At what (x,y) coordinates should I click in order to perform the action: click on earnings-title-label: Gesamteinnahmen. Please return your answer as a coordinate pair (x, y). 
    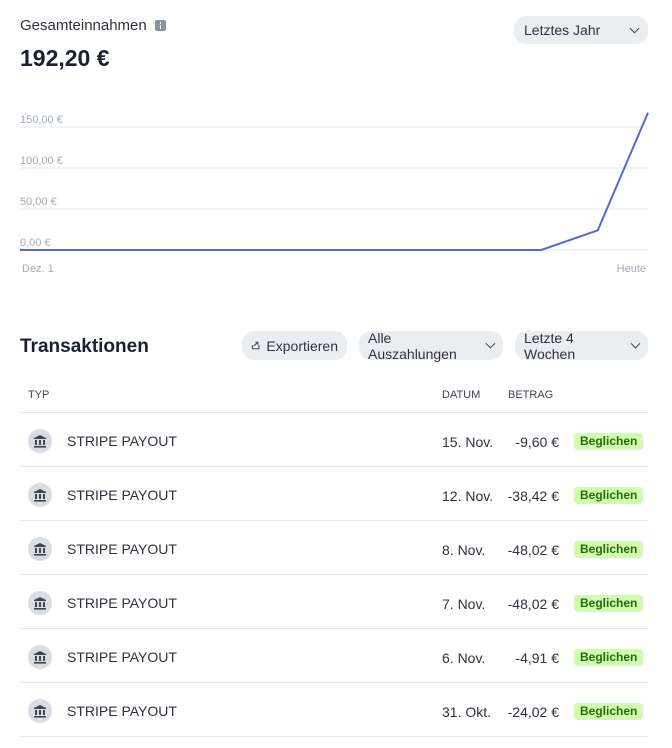
    Looking at the image, I should click on (83, 25).